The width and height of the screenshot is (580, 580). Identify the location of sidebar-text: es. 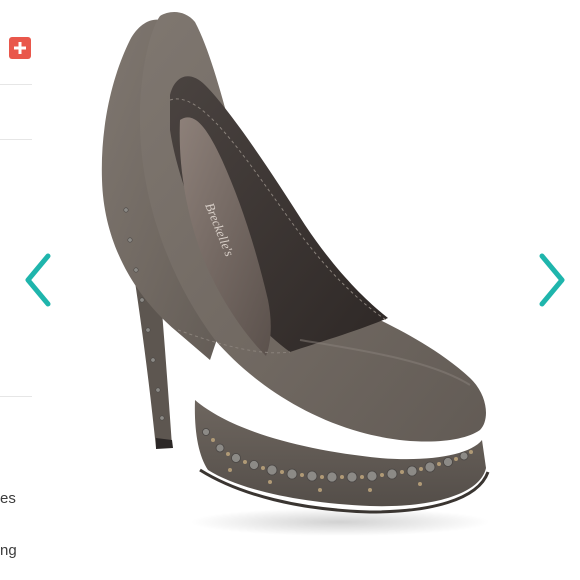
(8, 498).